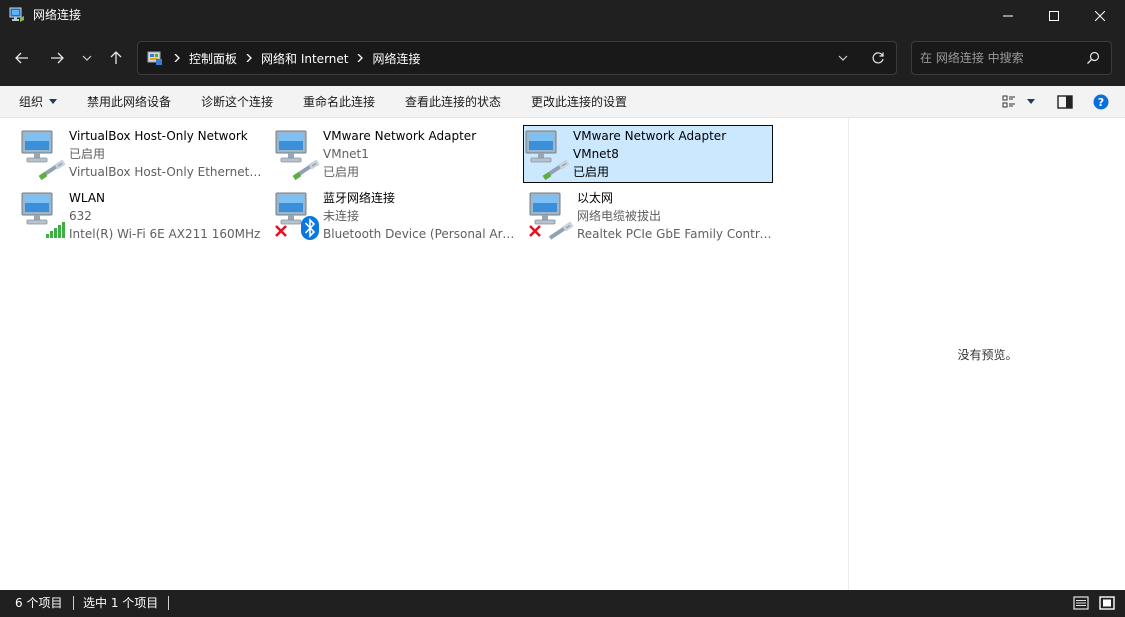 The image size is (1125, 617). I want to click on view-menu-dropdown, so click(1031, 102).